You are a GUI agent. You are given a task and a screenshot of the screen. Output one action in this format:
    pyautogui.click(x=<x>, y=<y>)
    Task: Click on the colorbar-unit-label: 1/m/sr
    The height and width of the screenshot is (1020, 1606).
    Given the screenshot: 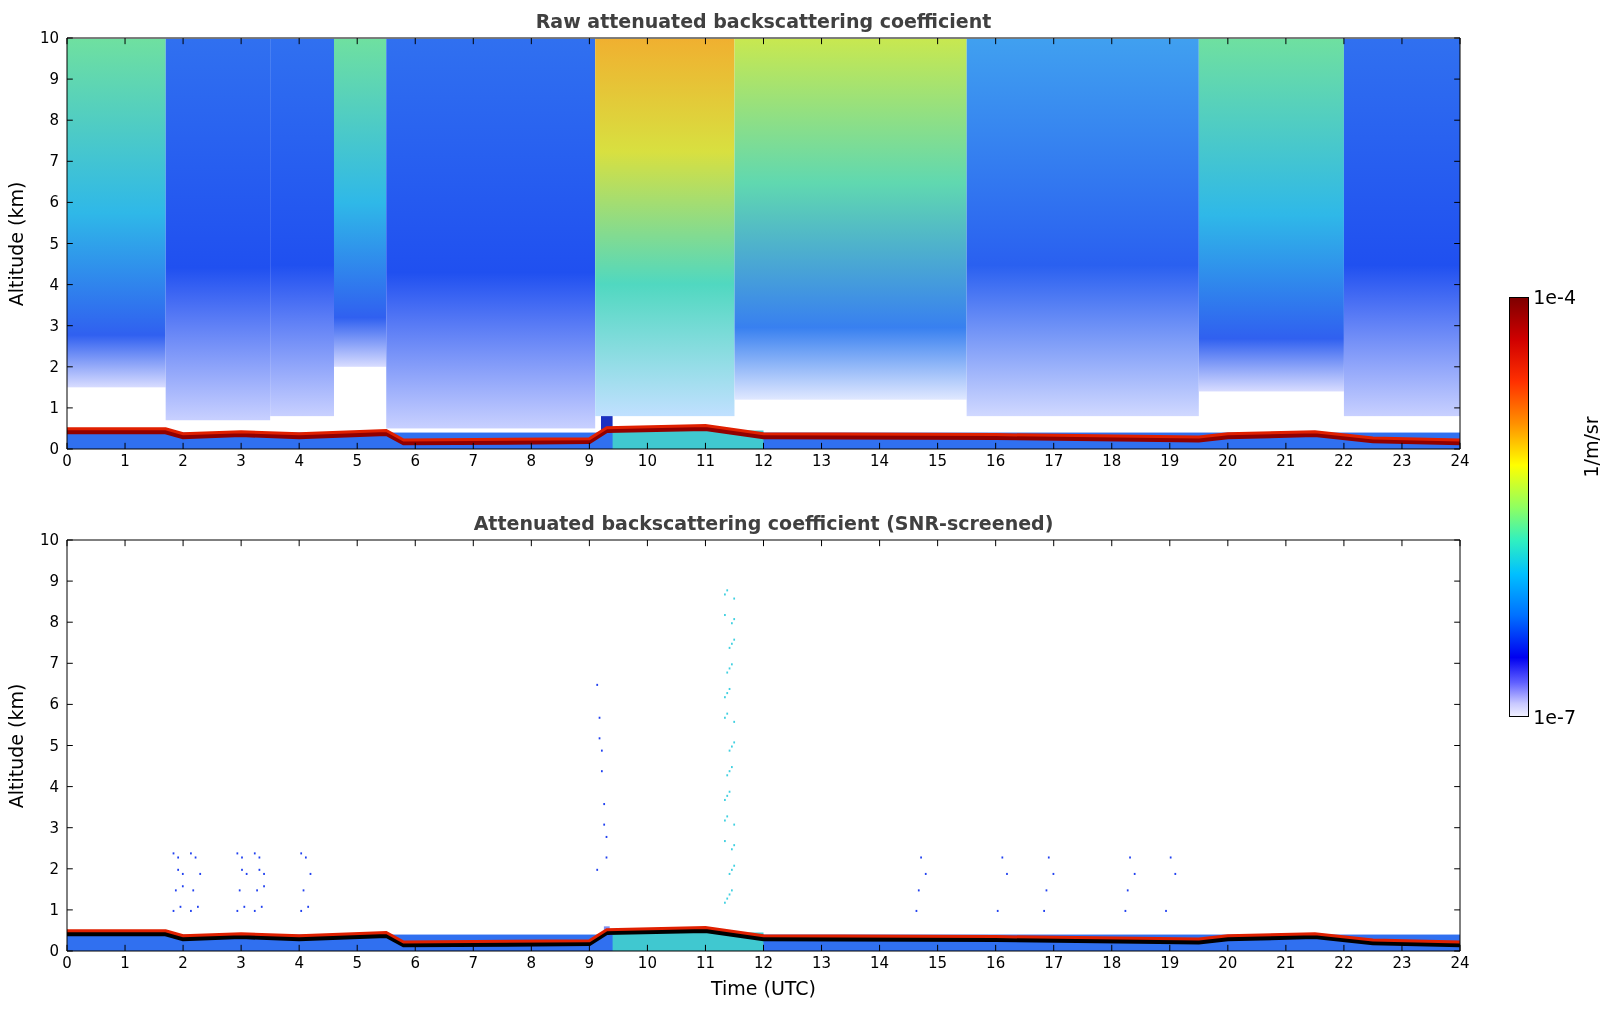 What is the action you would take?
    pyautogui.click(x=1591, y=447)
    